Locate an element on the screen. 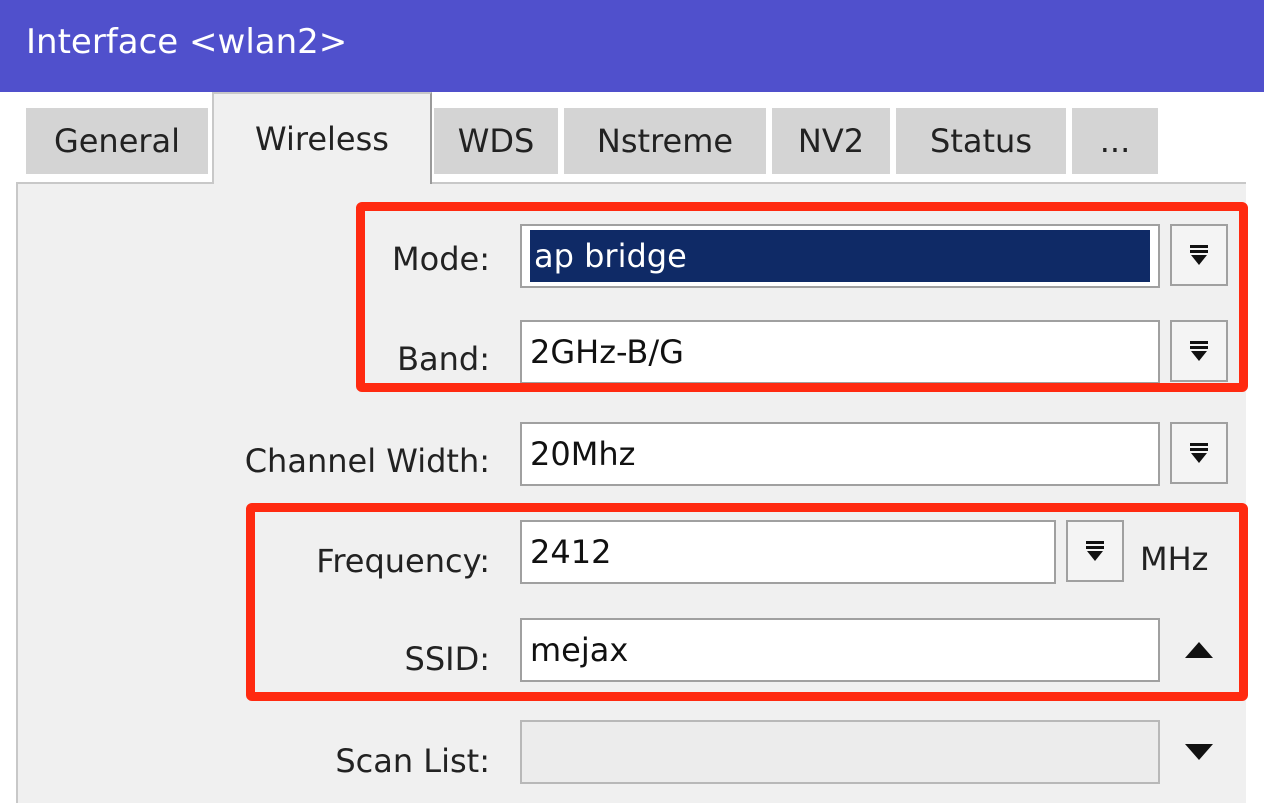 The image size is (1264, 803). tab-nv2-label: NV2 is located at coordinates (831, 141).